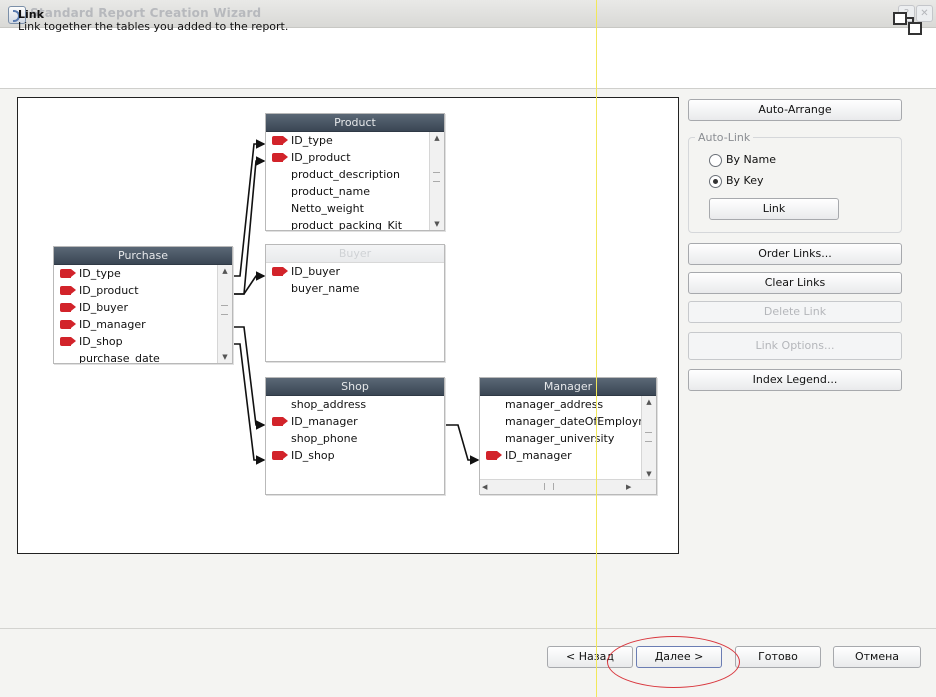 The height and width of the screenshot is (697, 936). What do you see at coordinates (484, 487) in the screenshot?
I see `scroll-left-icon: ◀` at bounding box center [484, 487].